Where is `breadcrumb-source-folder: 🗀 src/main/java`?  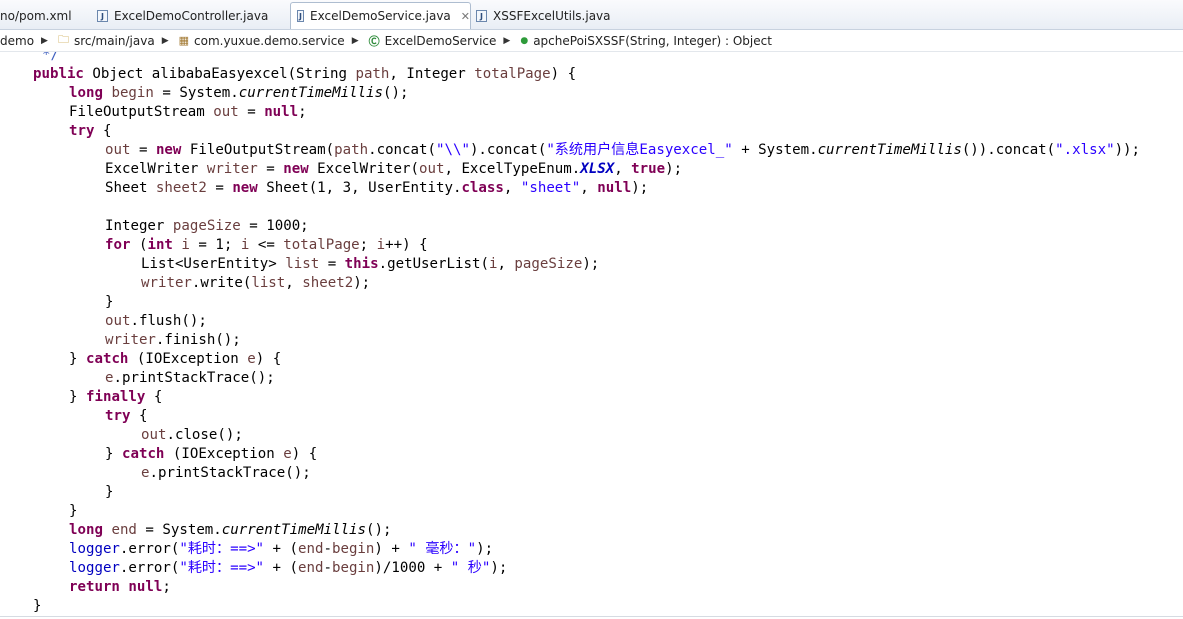
breadcrumb-source-folder: 🗀 src/main/java is located at coordinates (106, 40).